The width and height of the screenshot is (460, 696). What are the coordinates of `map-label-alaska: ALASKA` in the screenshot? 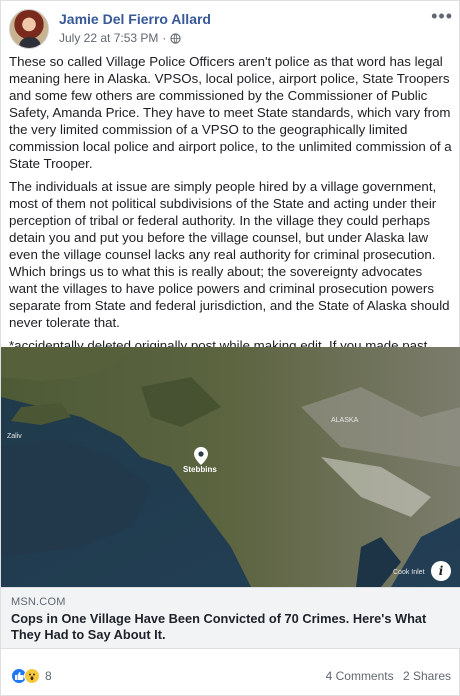 It's located at (345, 420).